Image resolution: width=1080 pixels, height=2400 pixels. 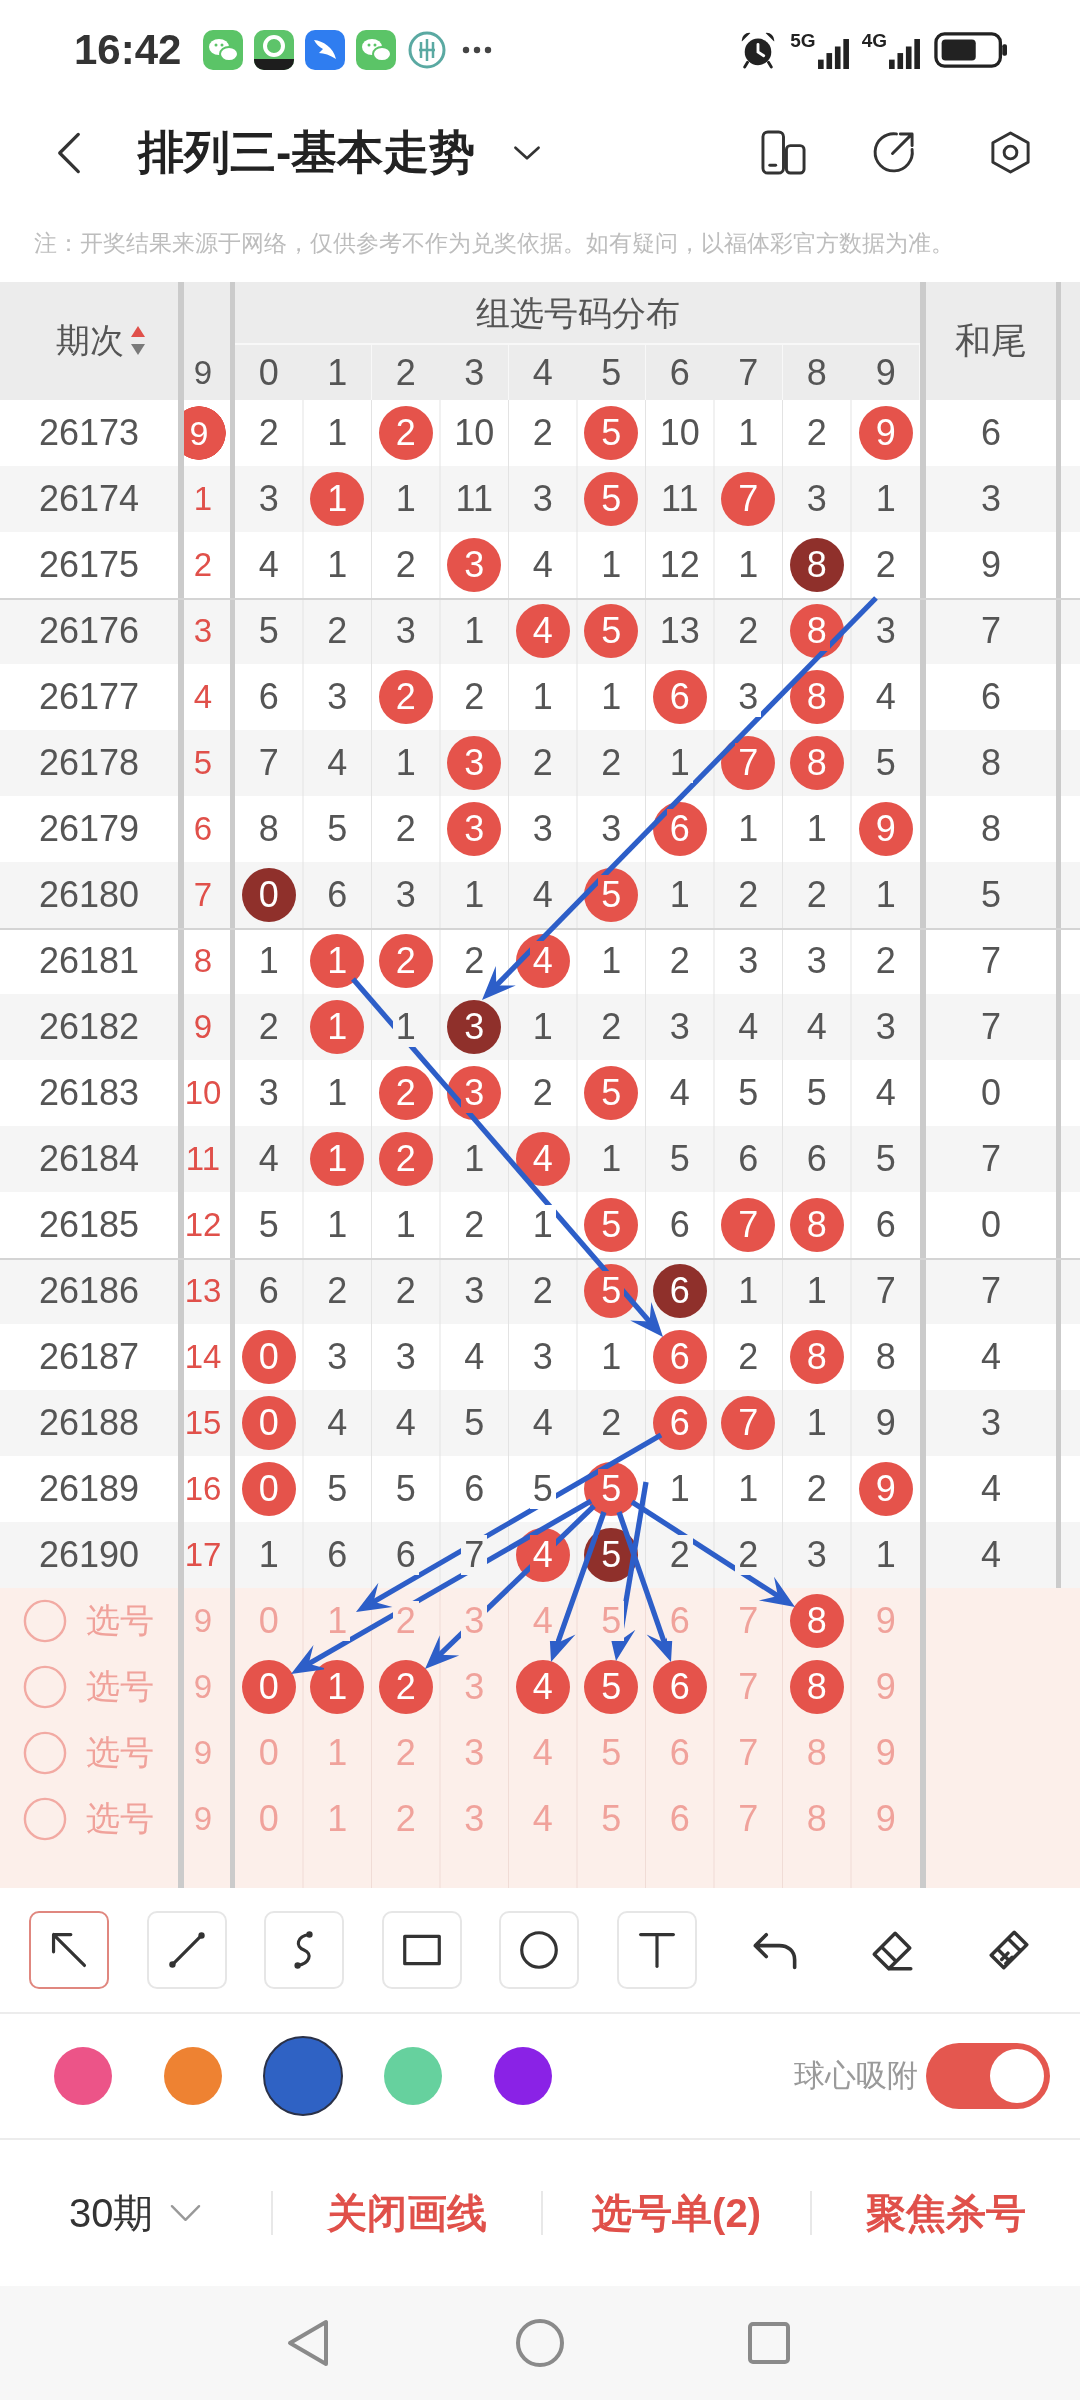 What do you see at coordinates (89, 1423) in the screenshot?
I see `period-cell-text: 26188` at bounding box center [89, 1423].